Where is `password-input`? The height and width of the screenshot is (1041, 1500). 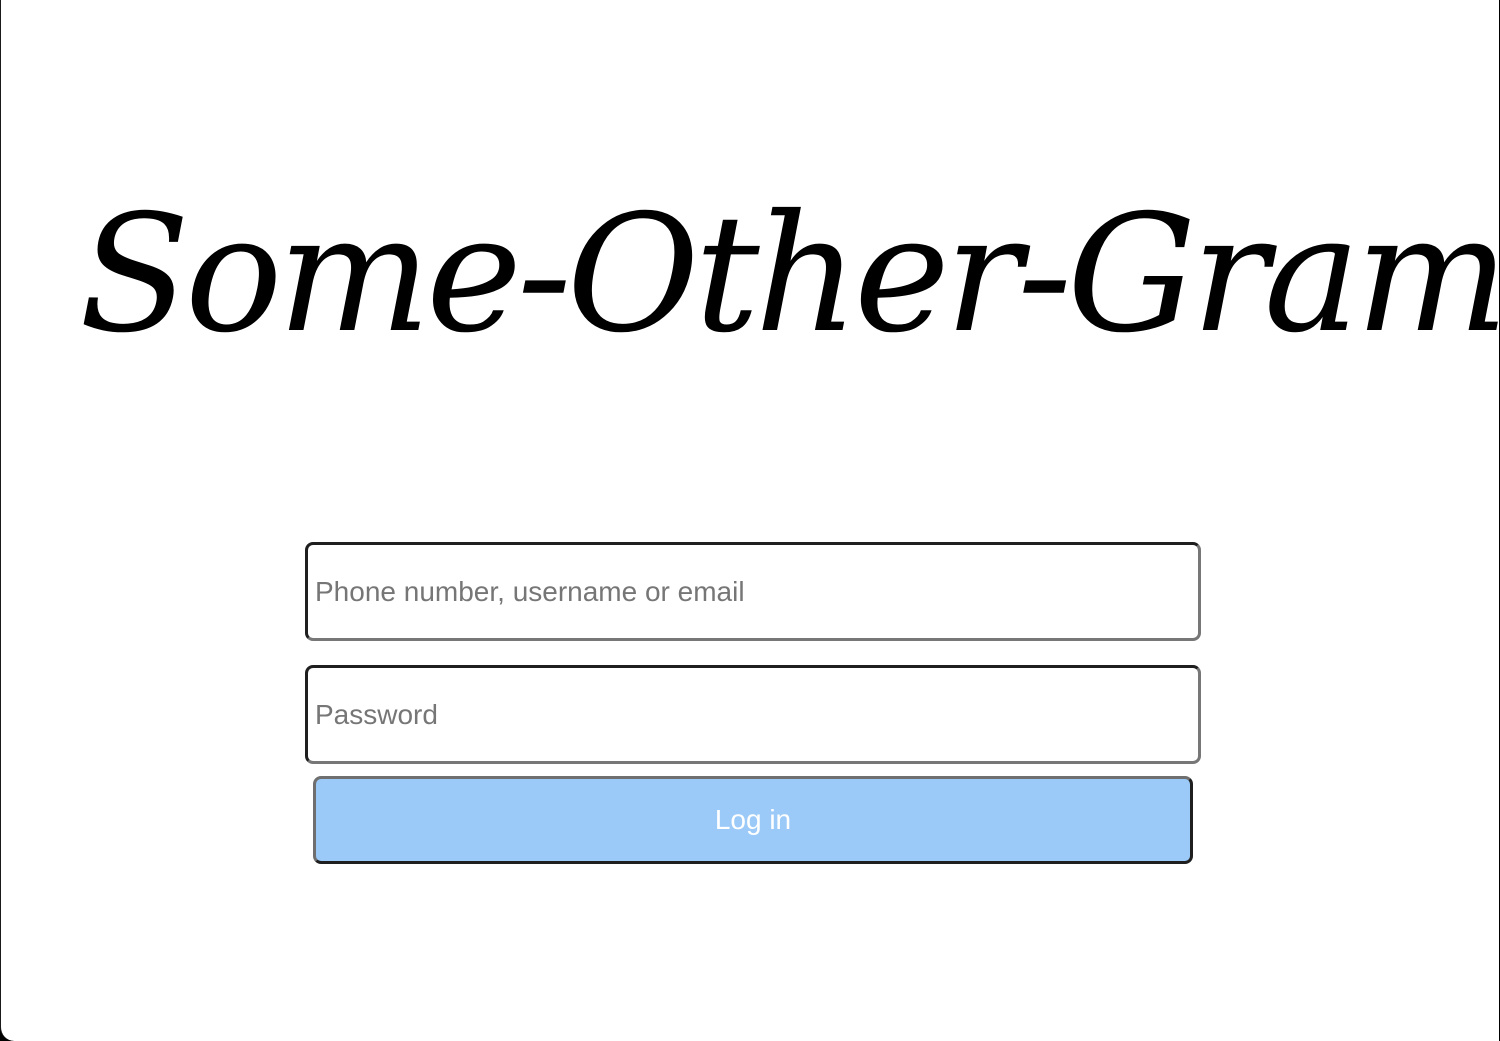
password-input is located at coordinates (753, 714).